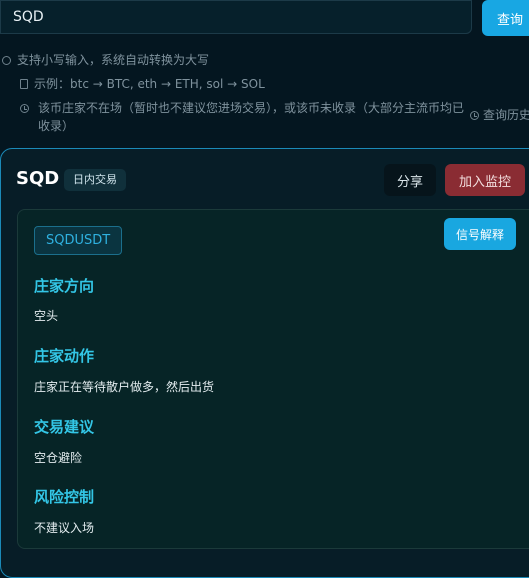 This screenshot has width=529, height=578. What do you see at coordinates (474, 115) in the screenshot?
I see `history-icon` at bounding box center [474, 115].